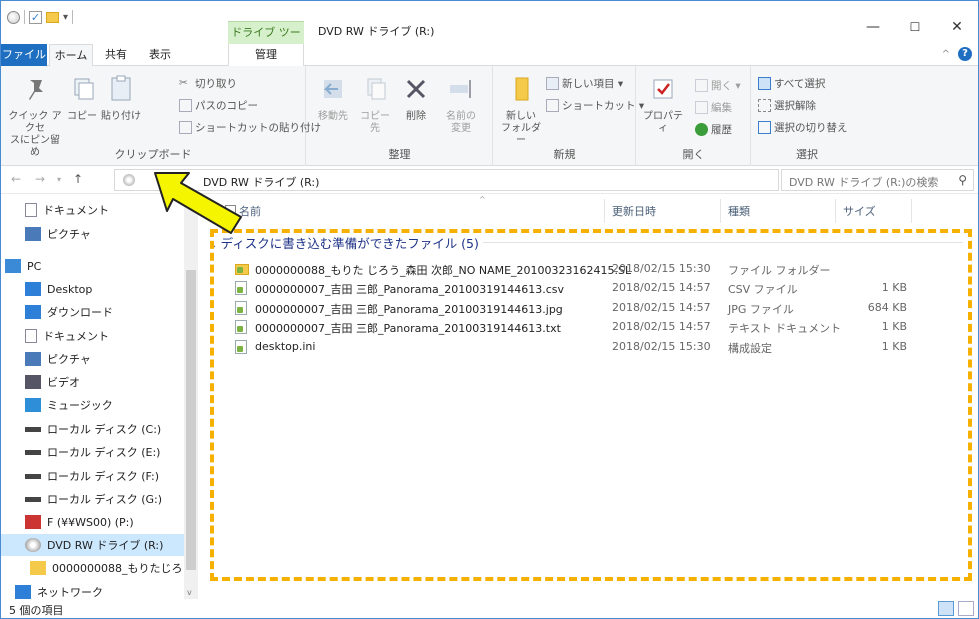 Image resolution: width=979 pixels, height=619 pixels. Describe the element at coordinates (71, 55) in the screenshot. I see `tab-home: ホーム` at that location.